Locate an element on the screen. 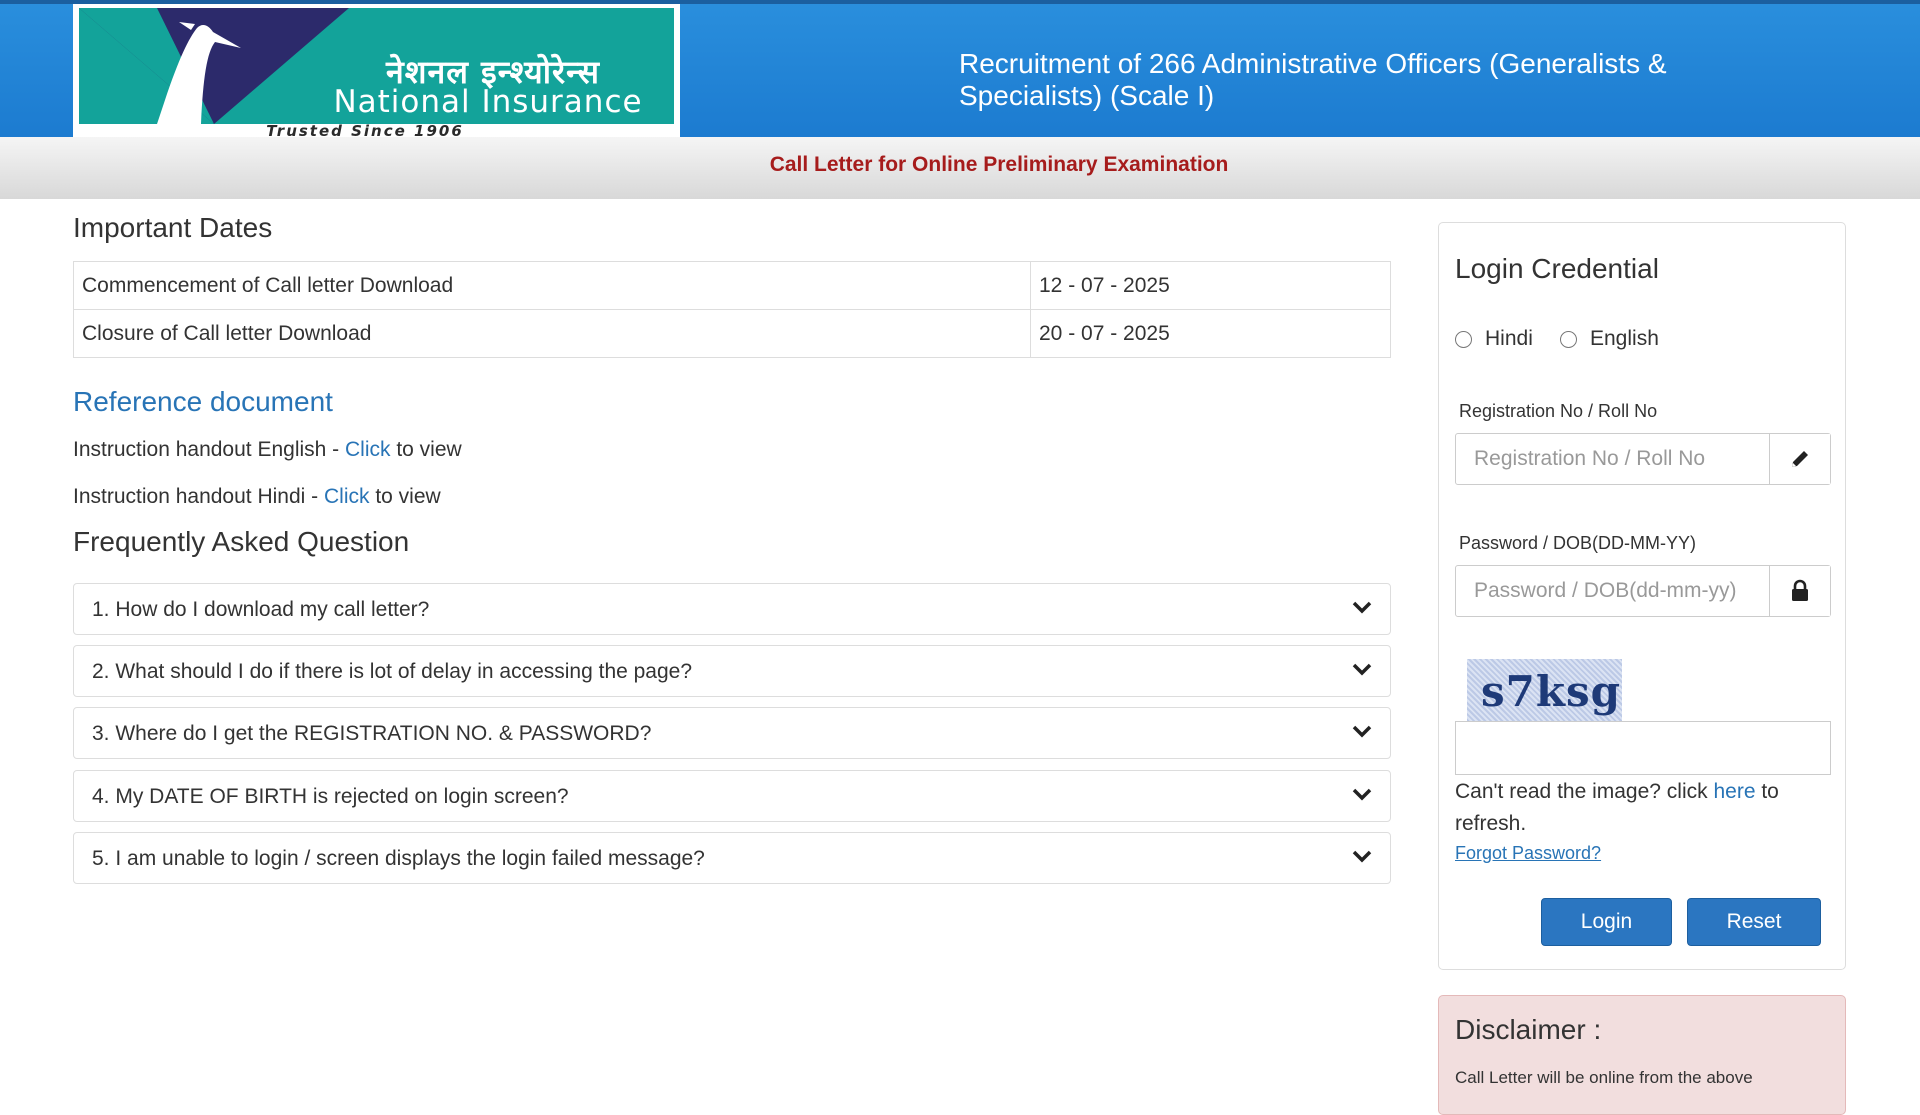 The image size is (1920, 1115). password-label: Password / DOB(DD-MM-YY) is located at coordinates (1578, 543).